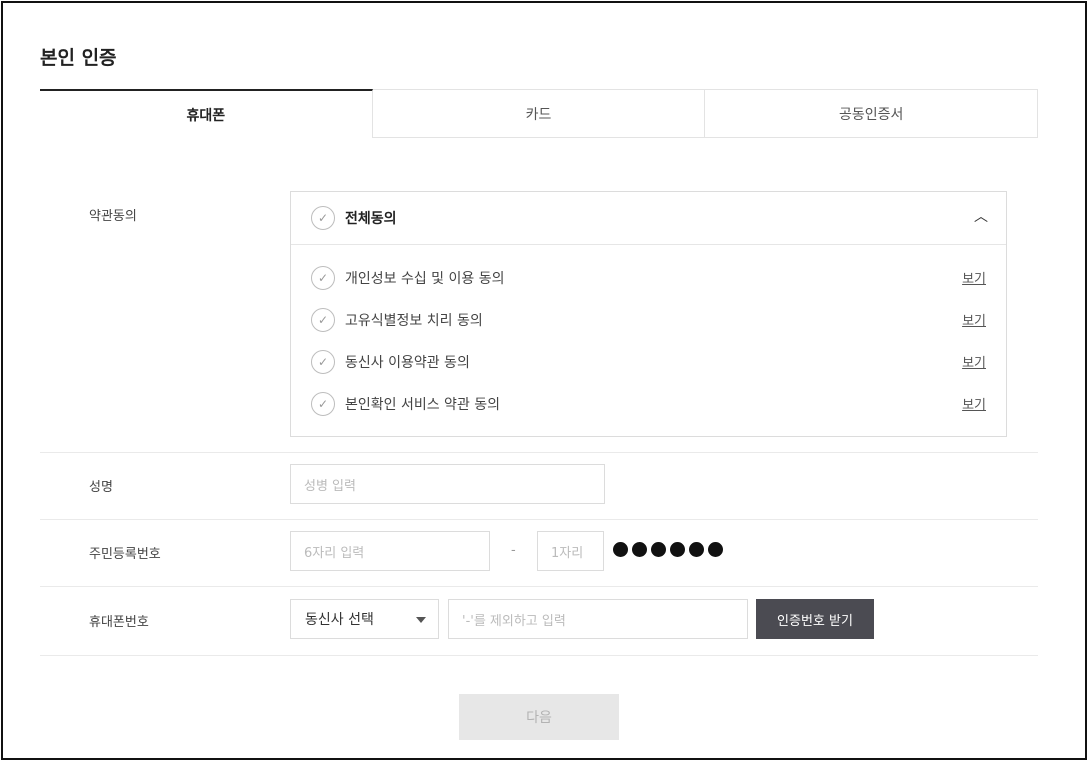  I want to click on term-label: 개인성보 수십 및 이용 동의, so click(425, 279).